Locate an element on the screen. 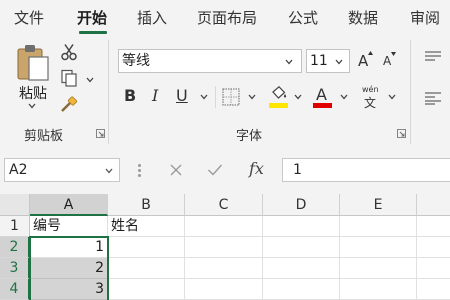 This screenshot has height=300, width=450. cell-a3: 2 is located at coordinates (69, 268).